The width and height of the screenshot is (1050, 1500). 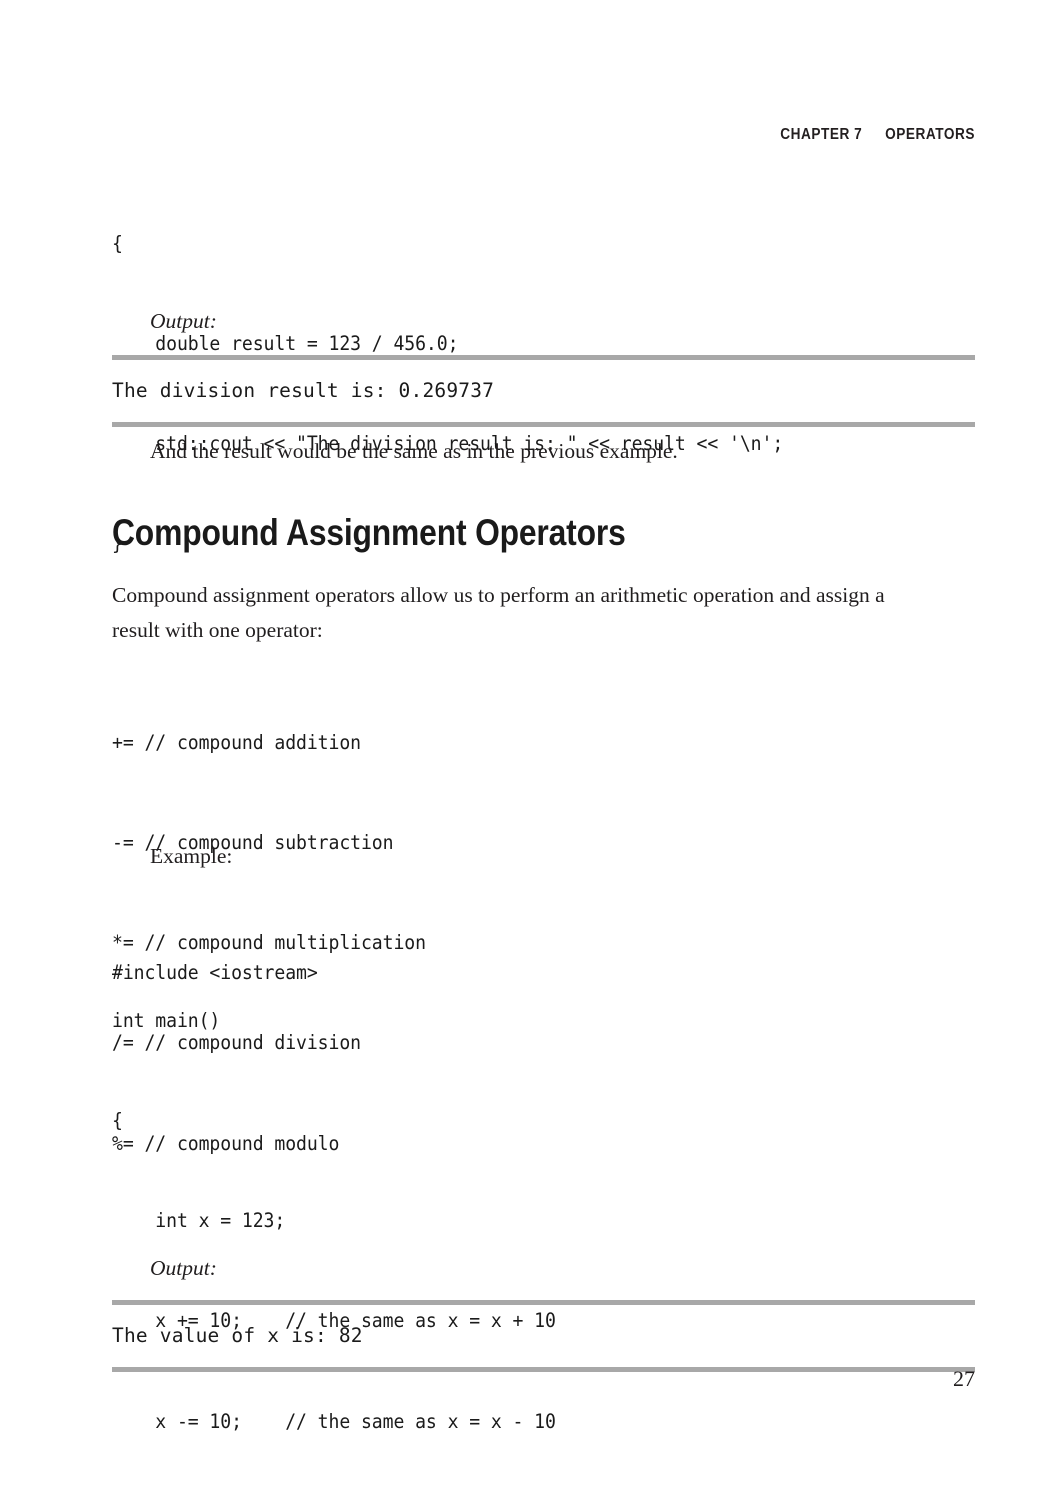 What do you see at coordinates (166, 1020) in the screenshot?
I see `code-line: int main()` at bounding box center [166, 1020].